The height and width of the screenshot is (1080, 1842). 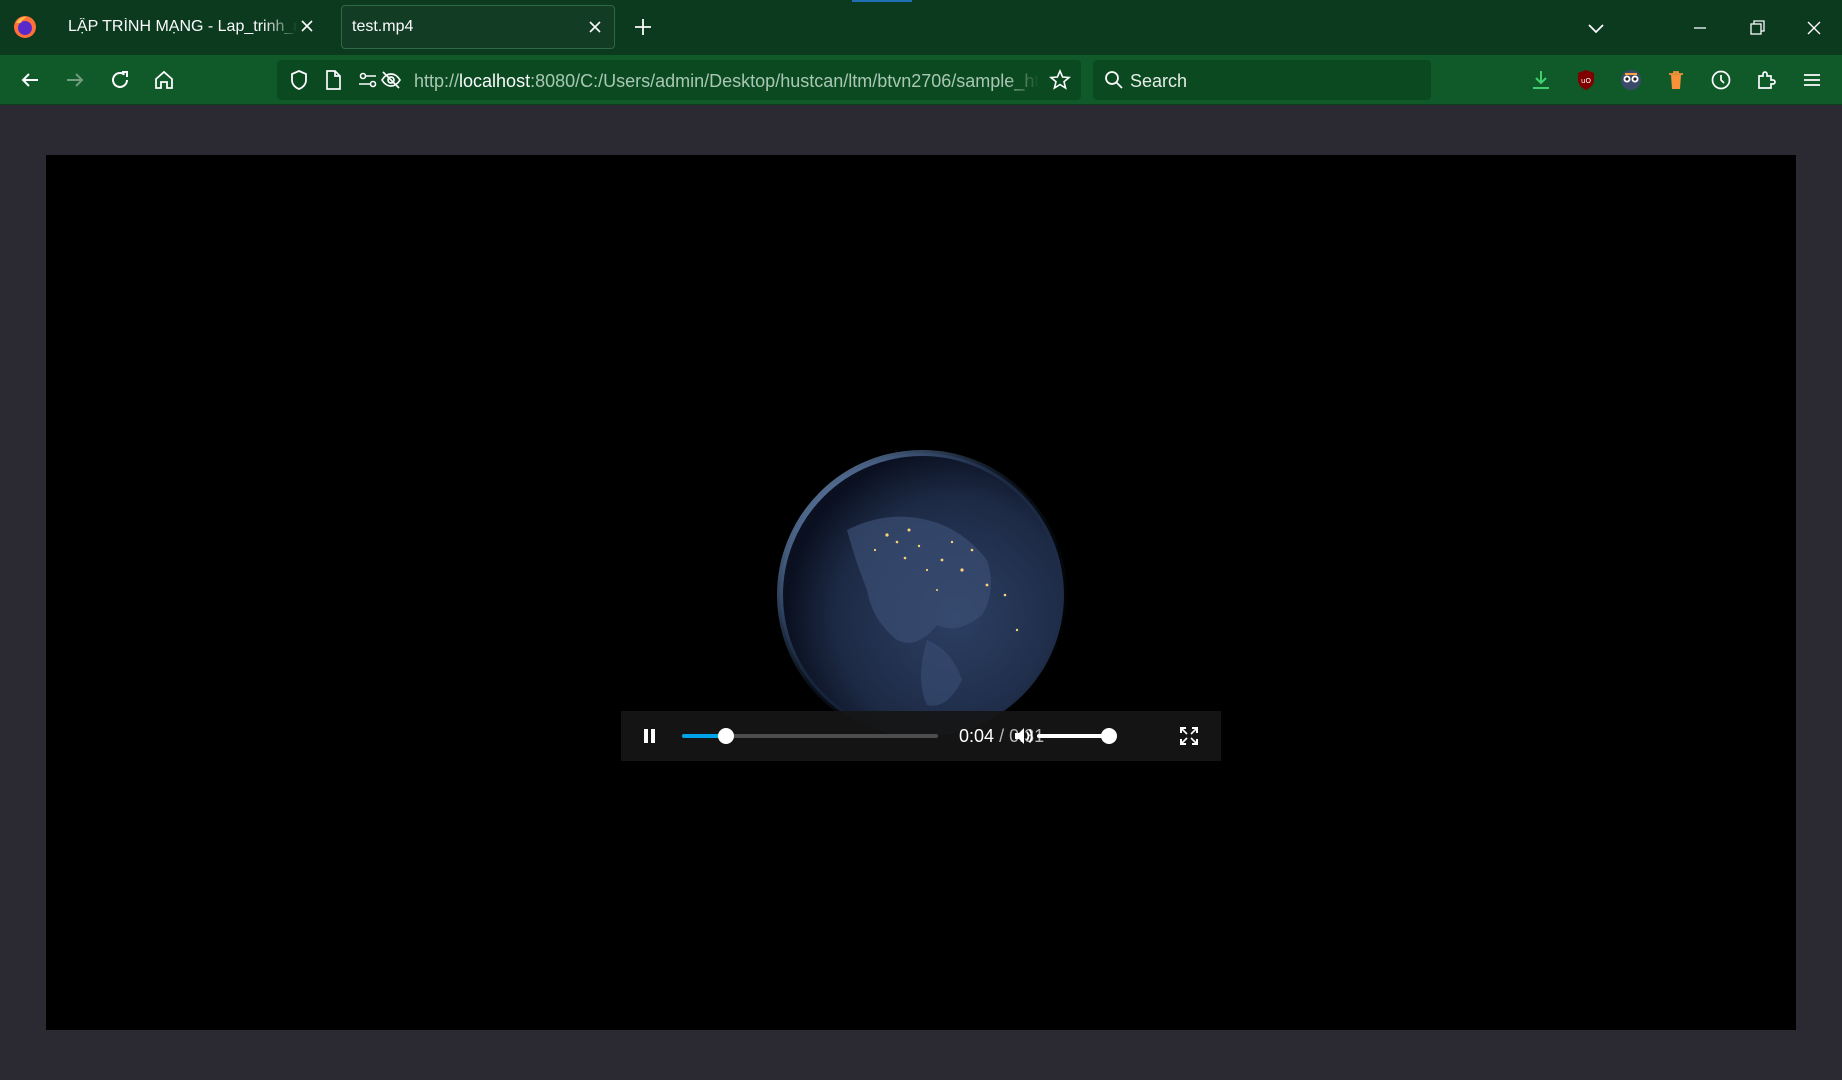 What do you see at coordinates (1073, 736) in the screenshot?
I see `volume-fill` at bounding box center [1073, 736].